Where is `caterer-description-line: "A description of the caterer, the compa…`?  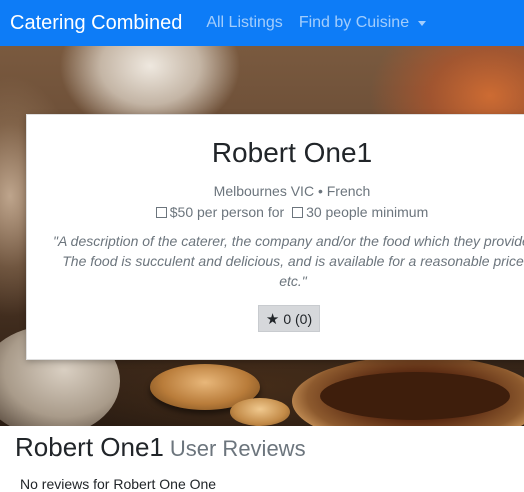 caterer-description-line: "A description of the caterer, the compa… is located at coordinates (288, 241).